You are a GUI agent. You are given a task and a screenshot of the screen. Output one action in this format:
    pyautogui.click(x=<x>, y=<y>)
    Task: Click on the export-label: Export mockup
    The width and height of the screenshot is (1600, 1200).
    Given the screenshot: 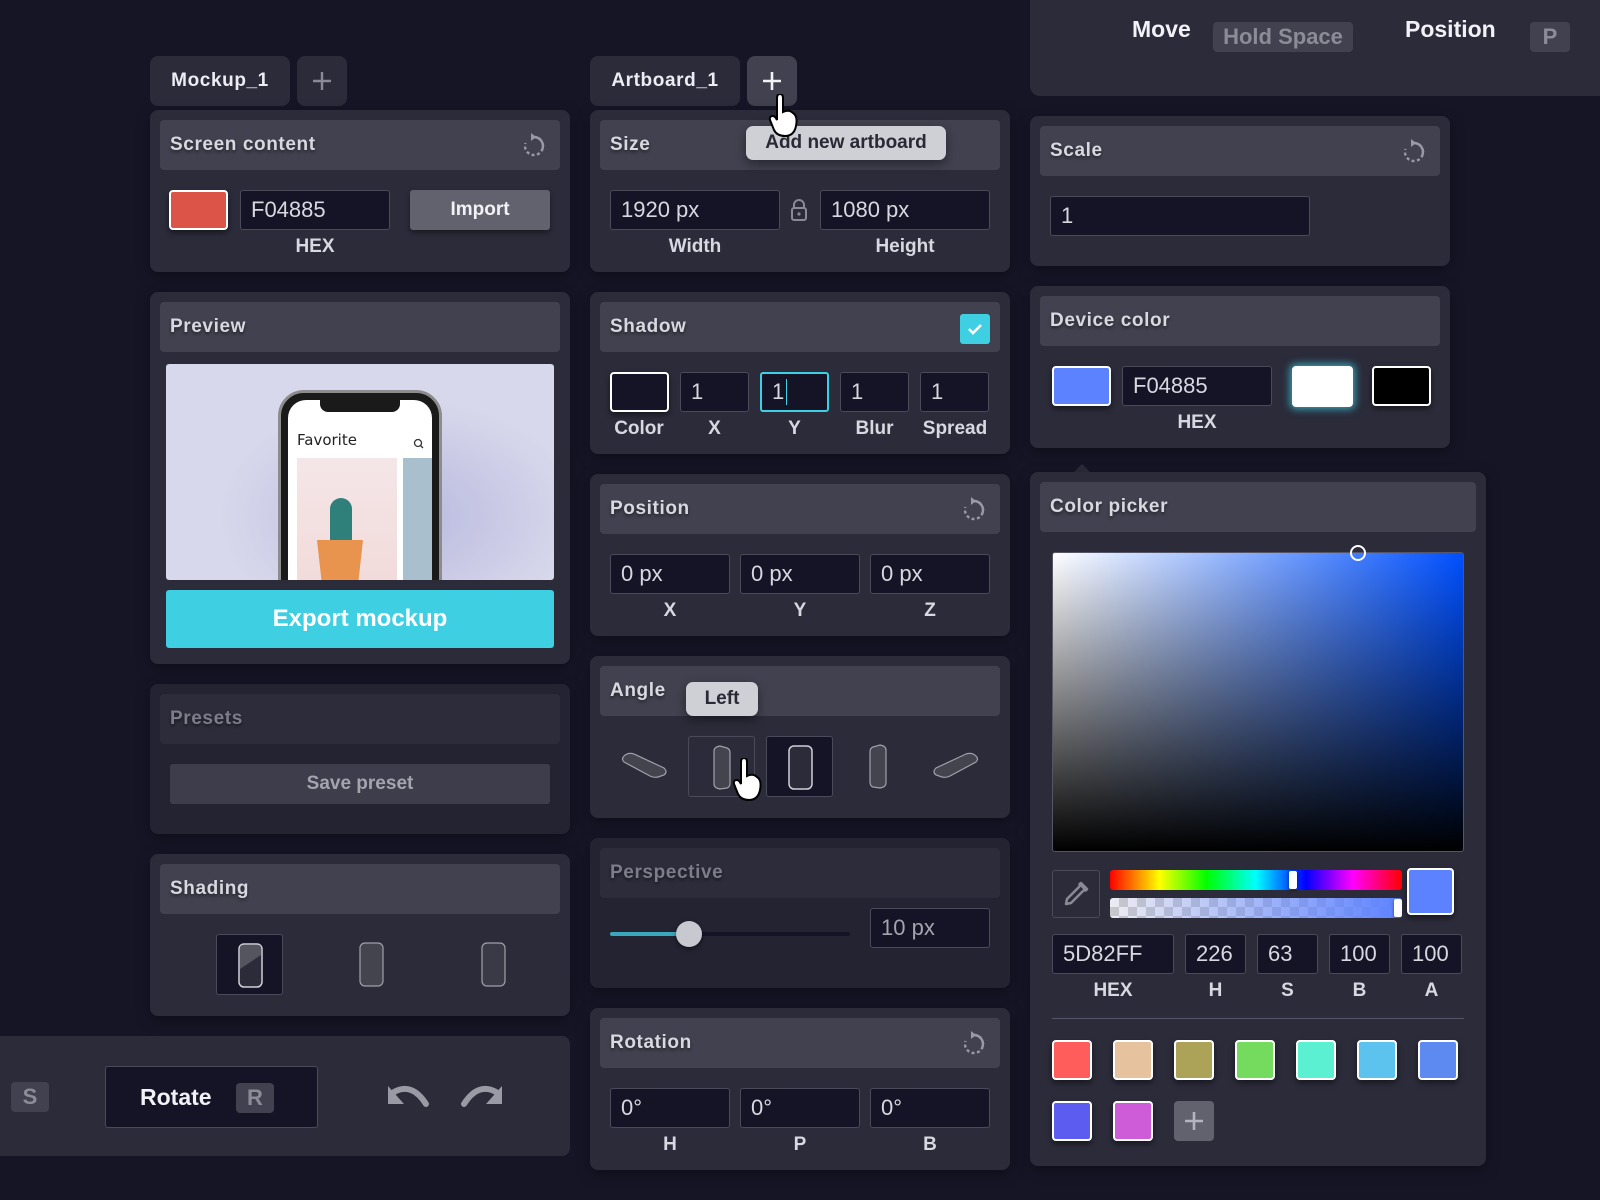 What is the action you would take?
    pyautogui.click(x=360, y=618)
    